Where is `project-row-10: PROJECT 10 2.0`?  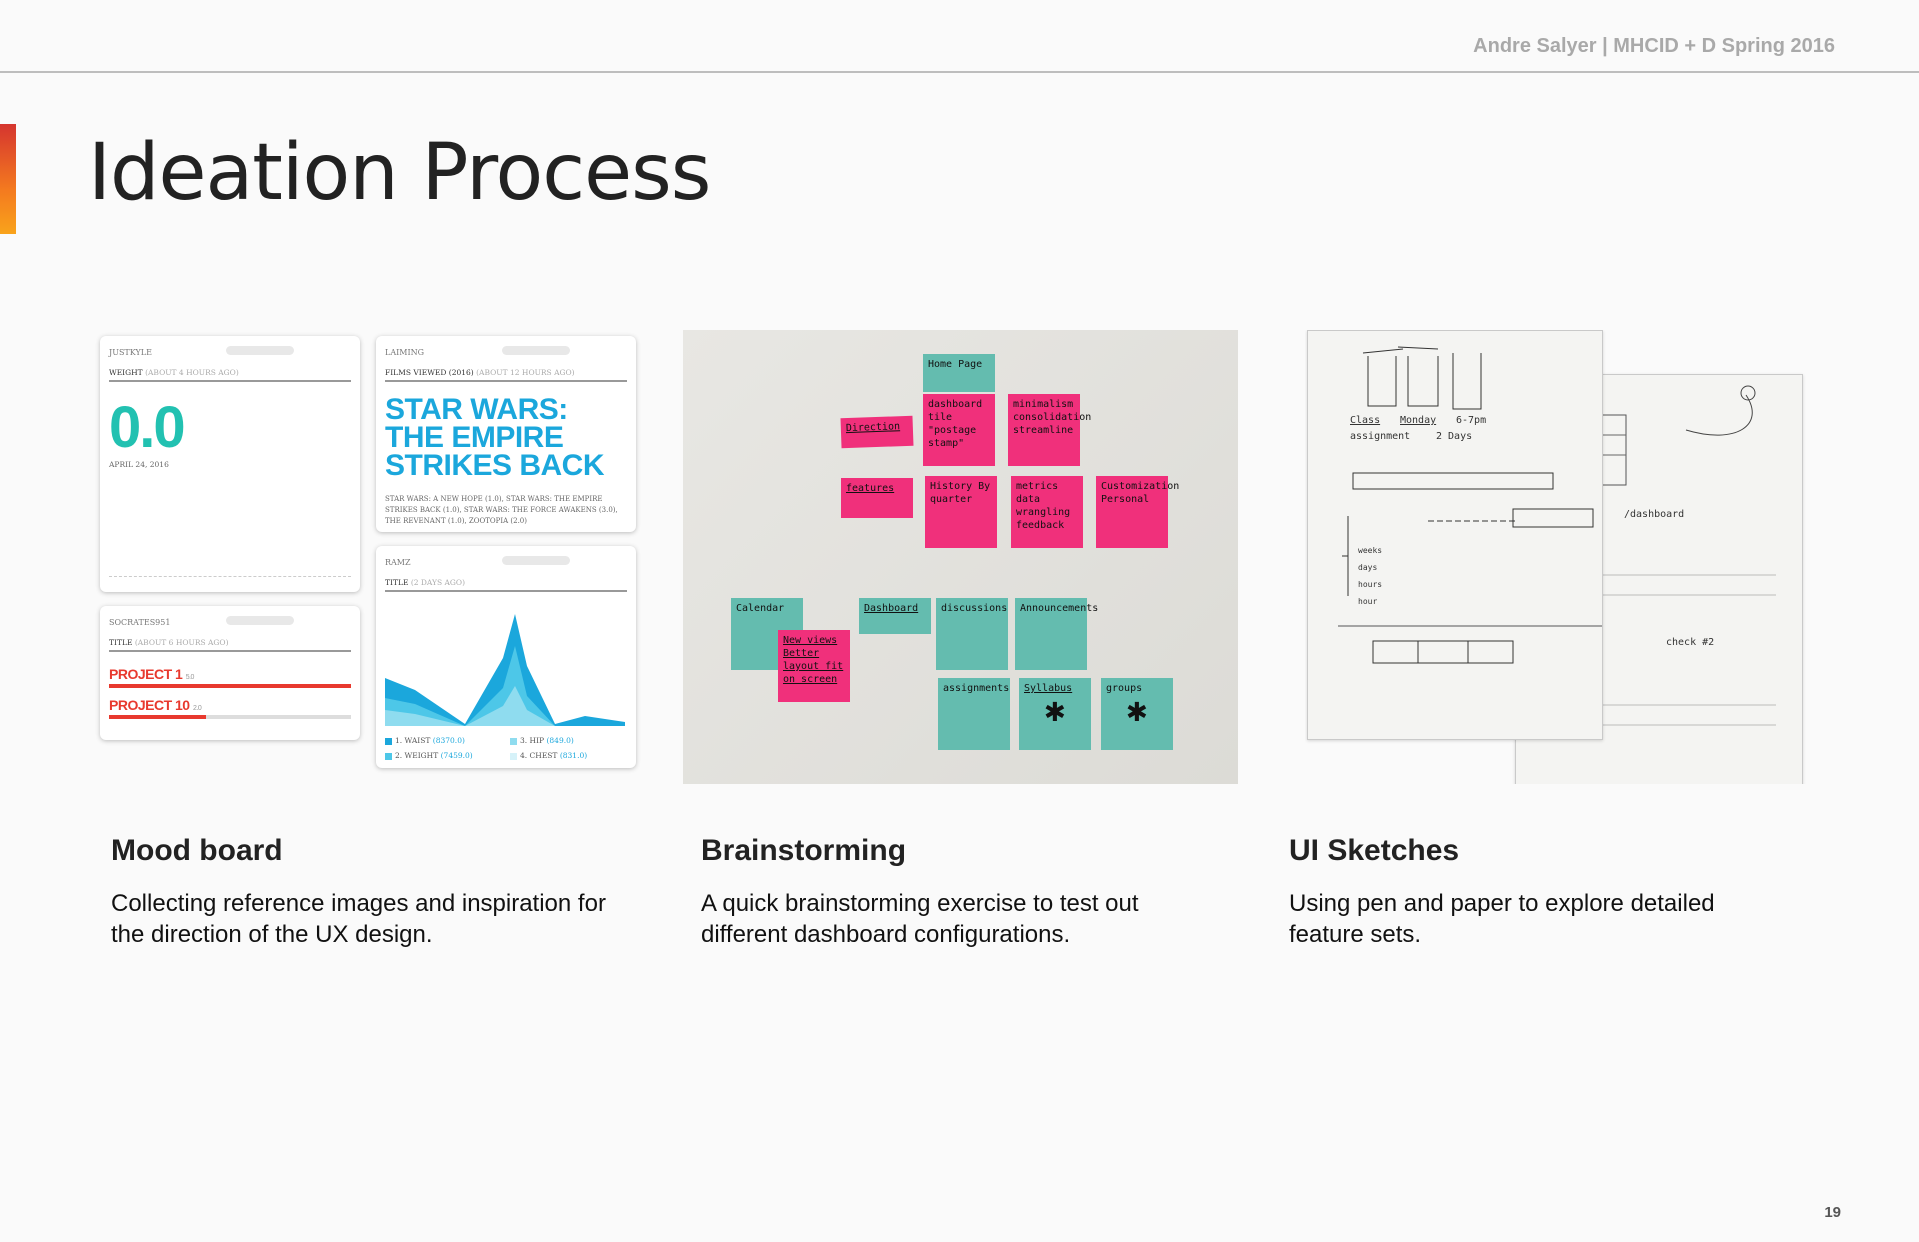 project-row-10: PROJECT 10 2.0 is located at coordinates (155, 705).